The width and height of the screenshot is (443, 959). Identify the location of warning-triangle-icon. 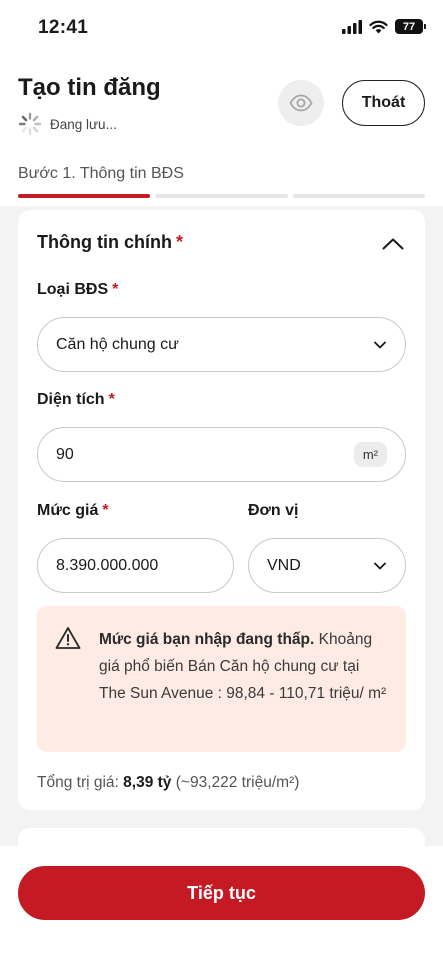
(68, 638).